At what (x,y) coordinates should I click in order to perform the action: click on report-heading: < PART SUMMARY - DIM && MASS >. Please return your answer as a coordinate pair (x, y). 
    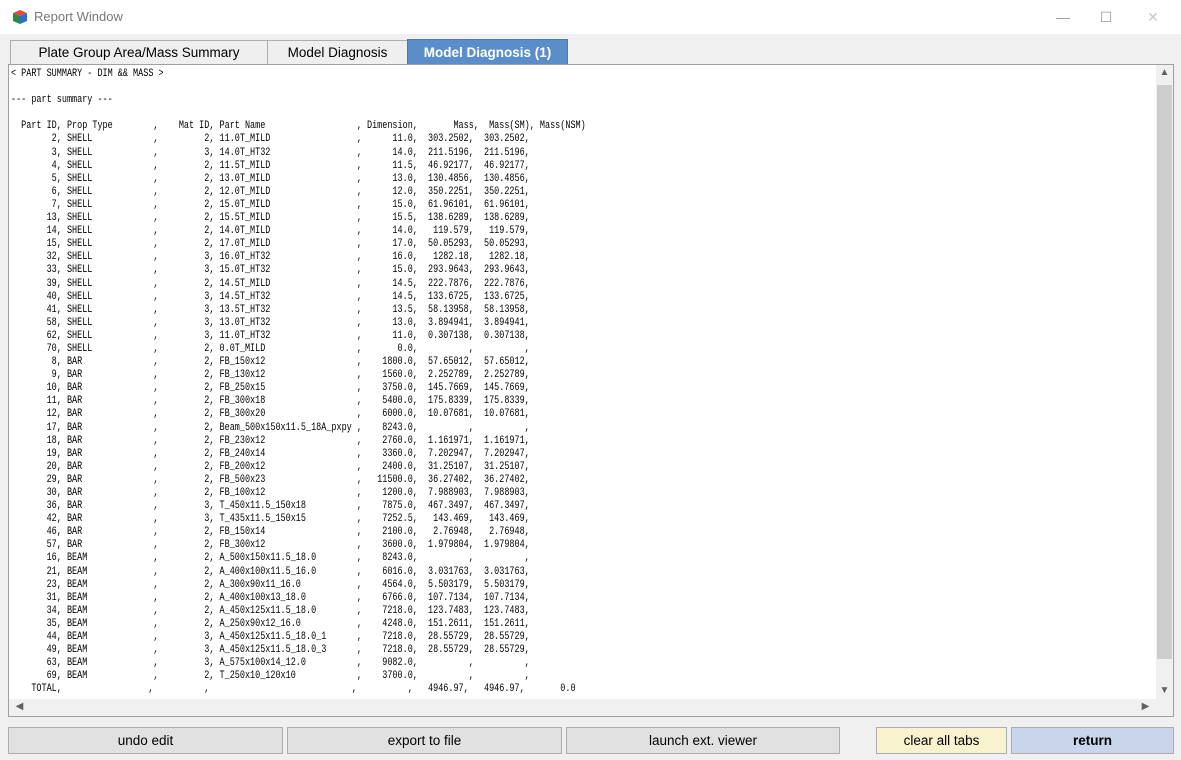
    Looking at the image, I should click on (87, 74).